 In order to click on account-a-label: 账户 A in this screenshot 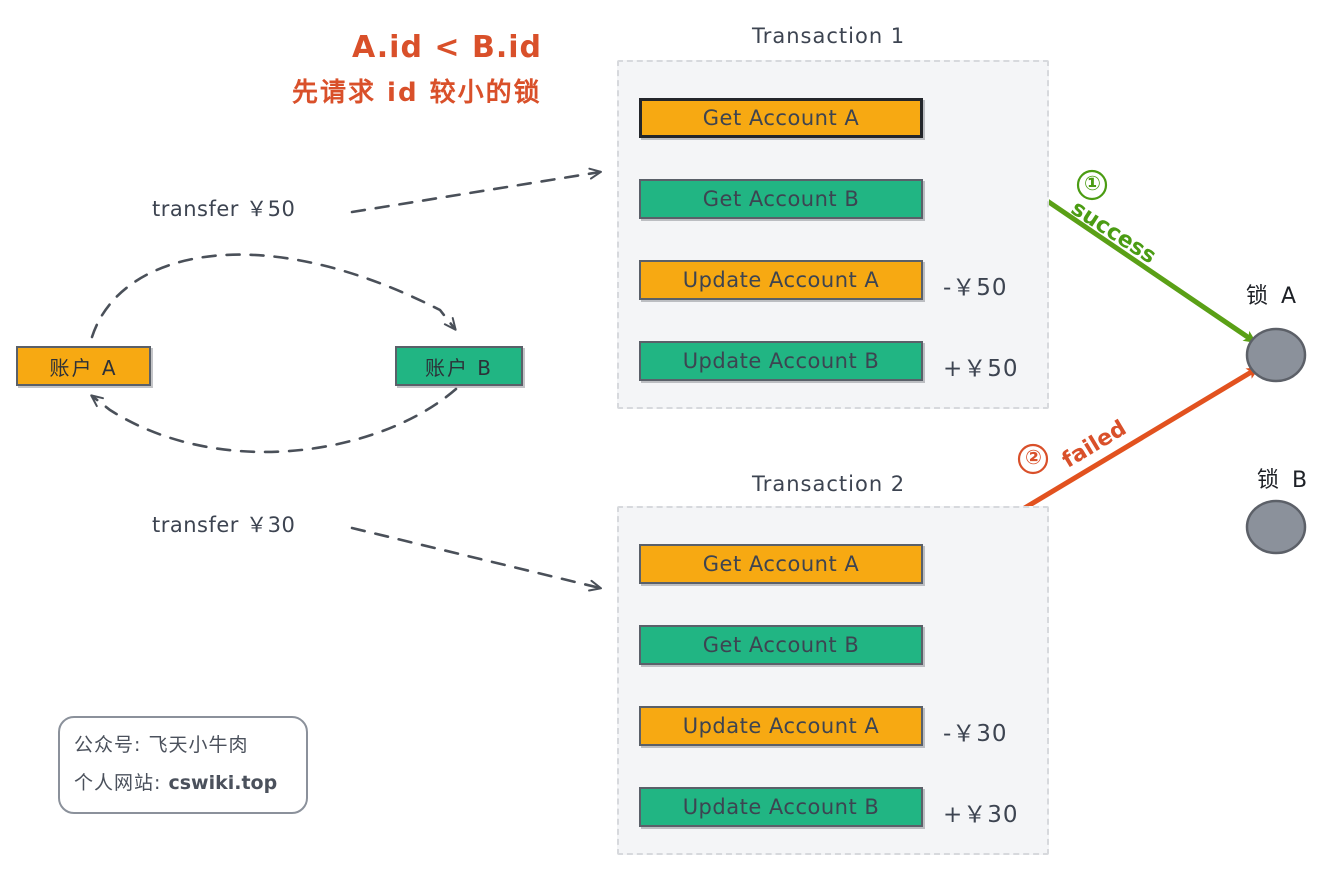, I will do `click(83, 367)`.